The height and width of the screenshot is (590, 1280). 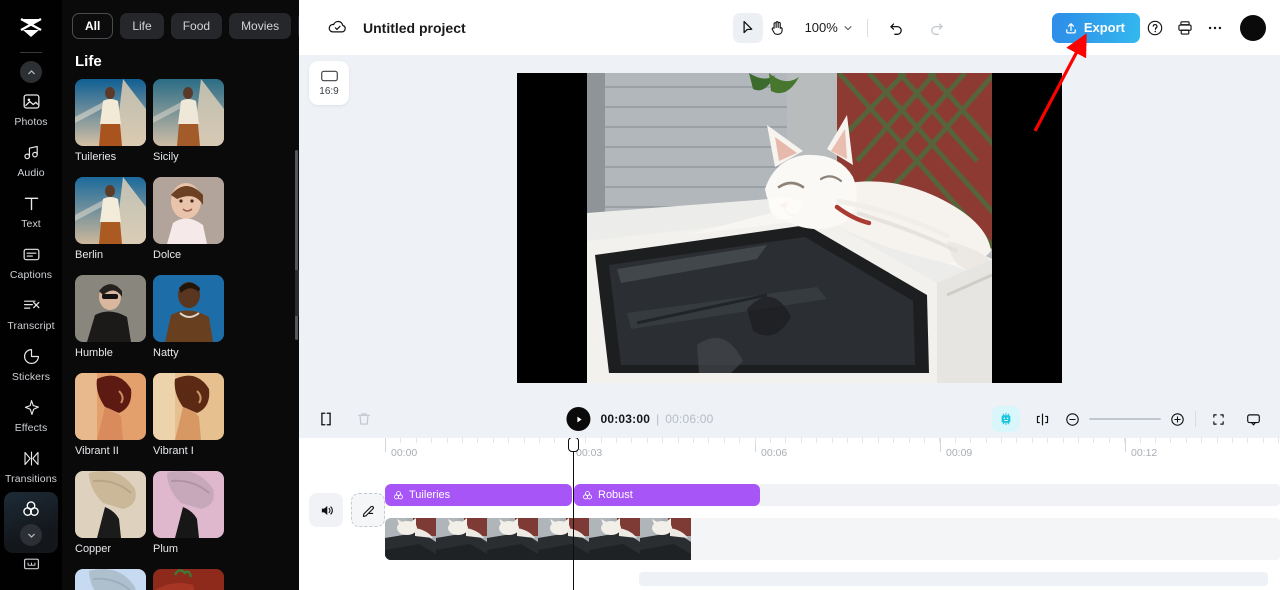 I want to click on question-circle-icon, so click(x=1155, y=27).